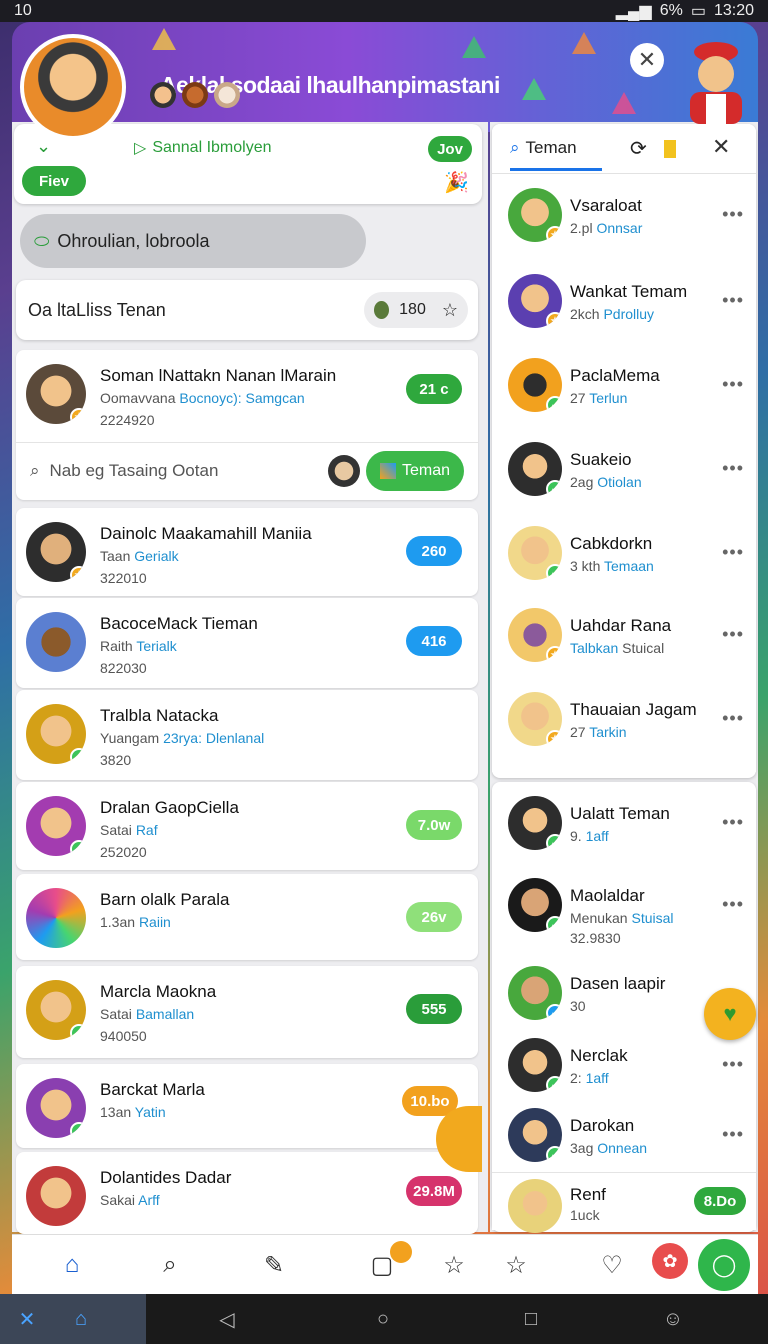 The height and width of the screenshot is (1344, 768). I want to click on top-link: ▷ Sannal Ibmolyen, so click(203, 148).